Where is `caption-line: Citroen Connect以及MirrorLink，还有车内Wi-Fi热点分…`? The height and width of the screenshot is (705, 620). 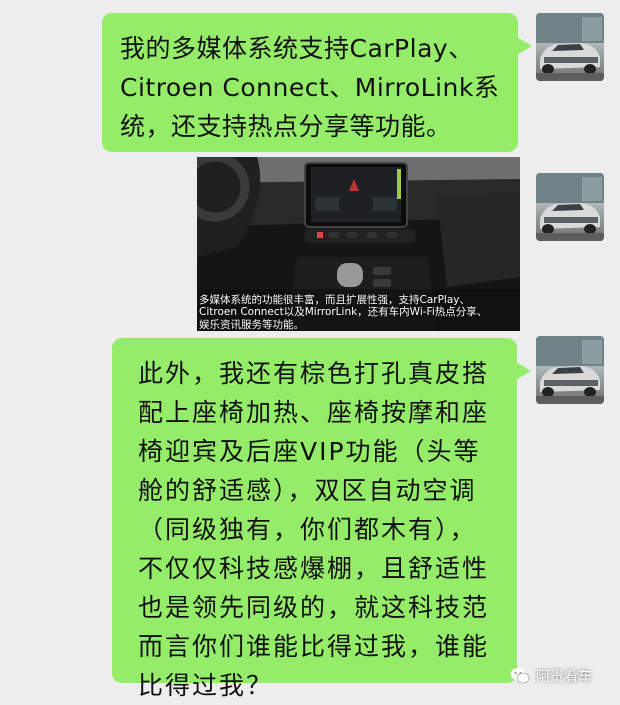
caption-line: Citroen Connect以及MirrorLink，还有车内Wi-Fi热点分… is located at coordinates (343, 312).